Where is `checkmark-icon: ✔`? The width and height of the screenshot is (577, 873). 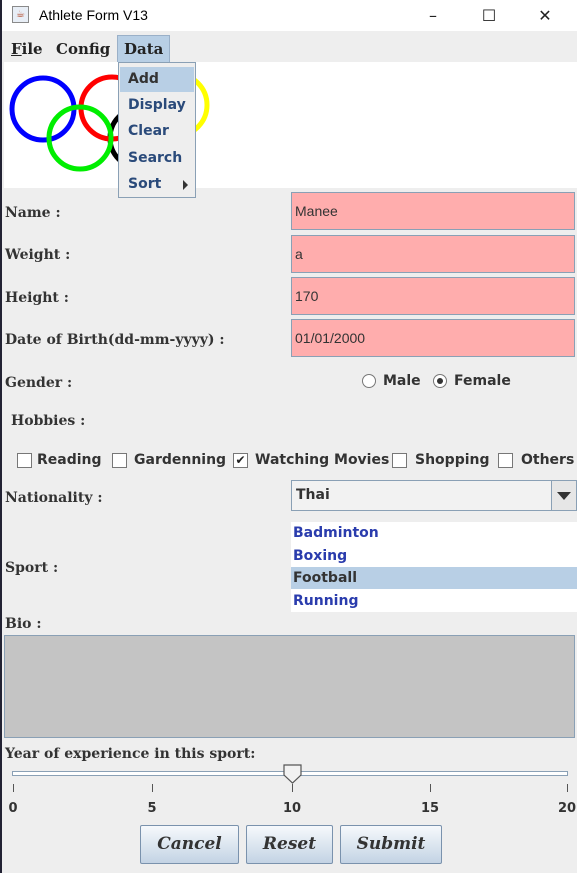 checkmark-icon: ✔ is located at coordinates (240, 460).